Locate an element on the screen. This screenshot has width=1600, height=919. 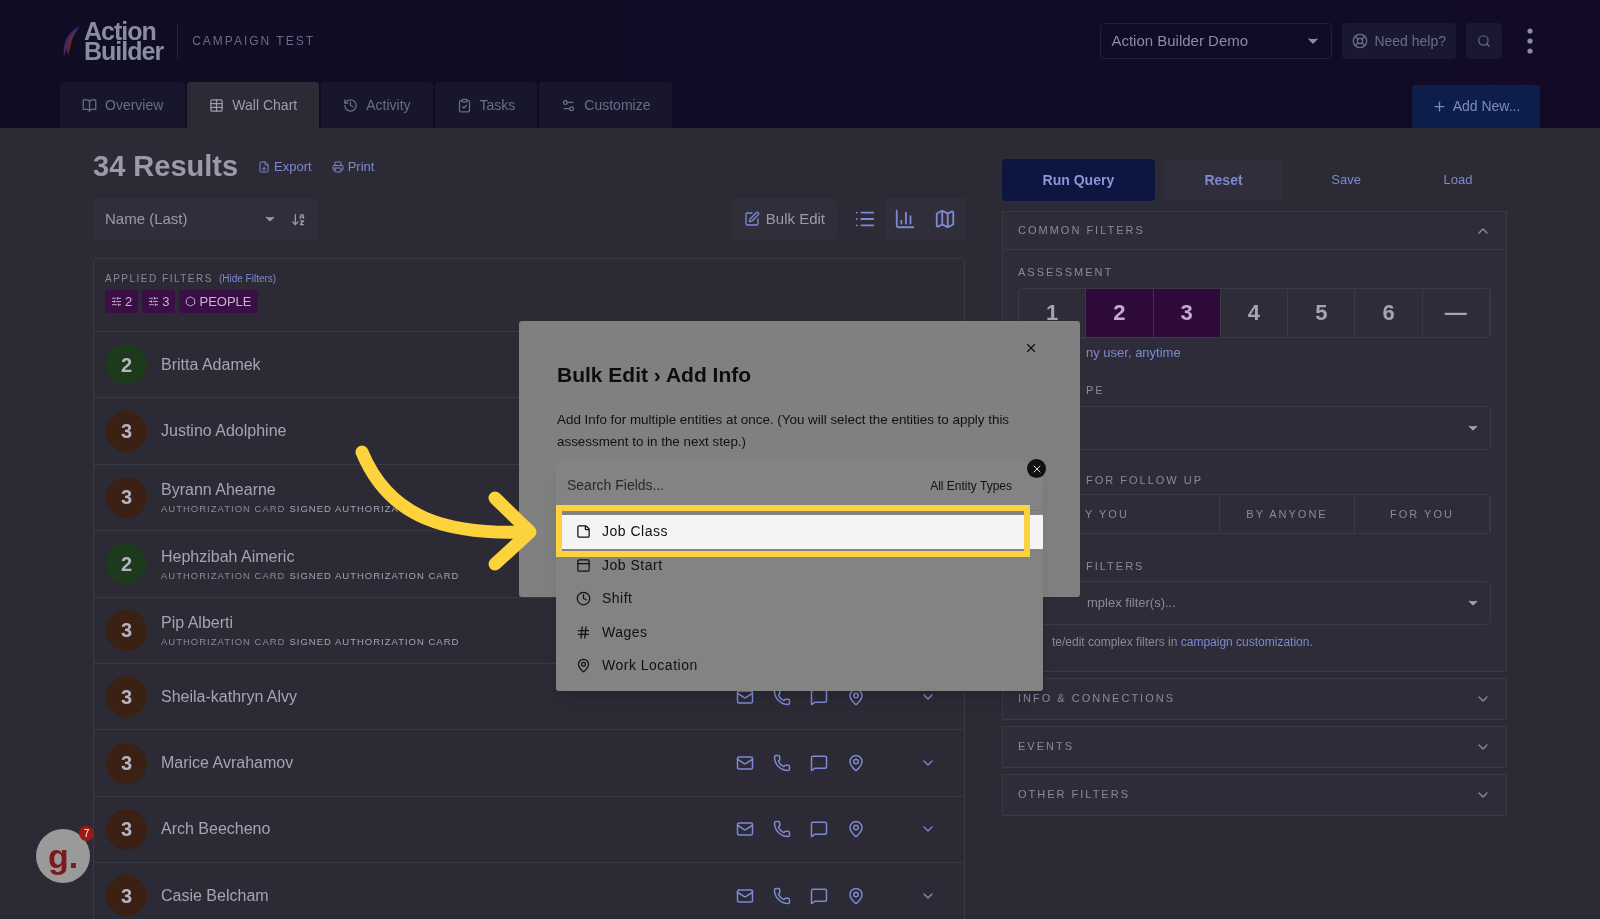
person-tag: SIGNED AUTHORIZA is located at coordinates (344, 509).